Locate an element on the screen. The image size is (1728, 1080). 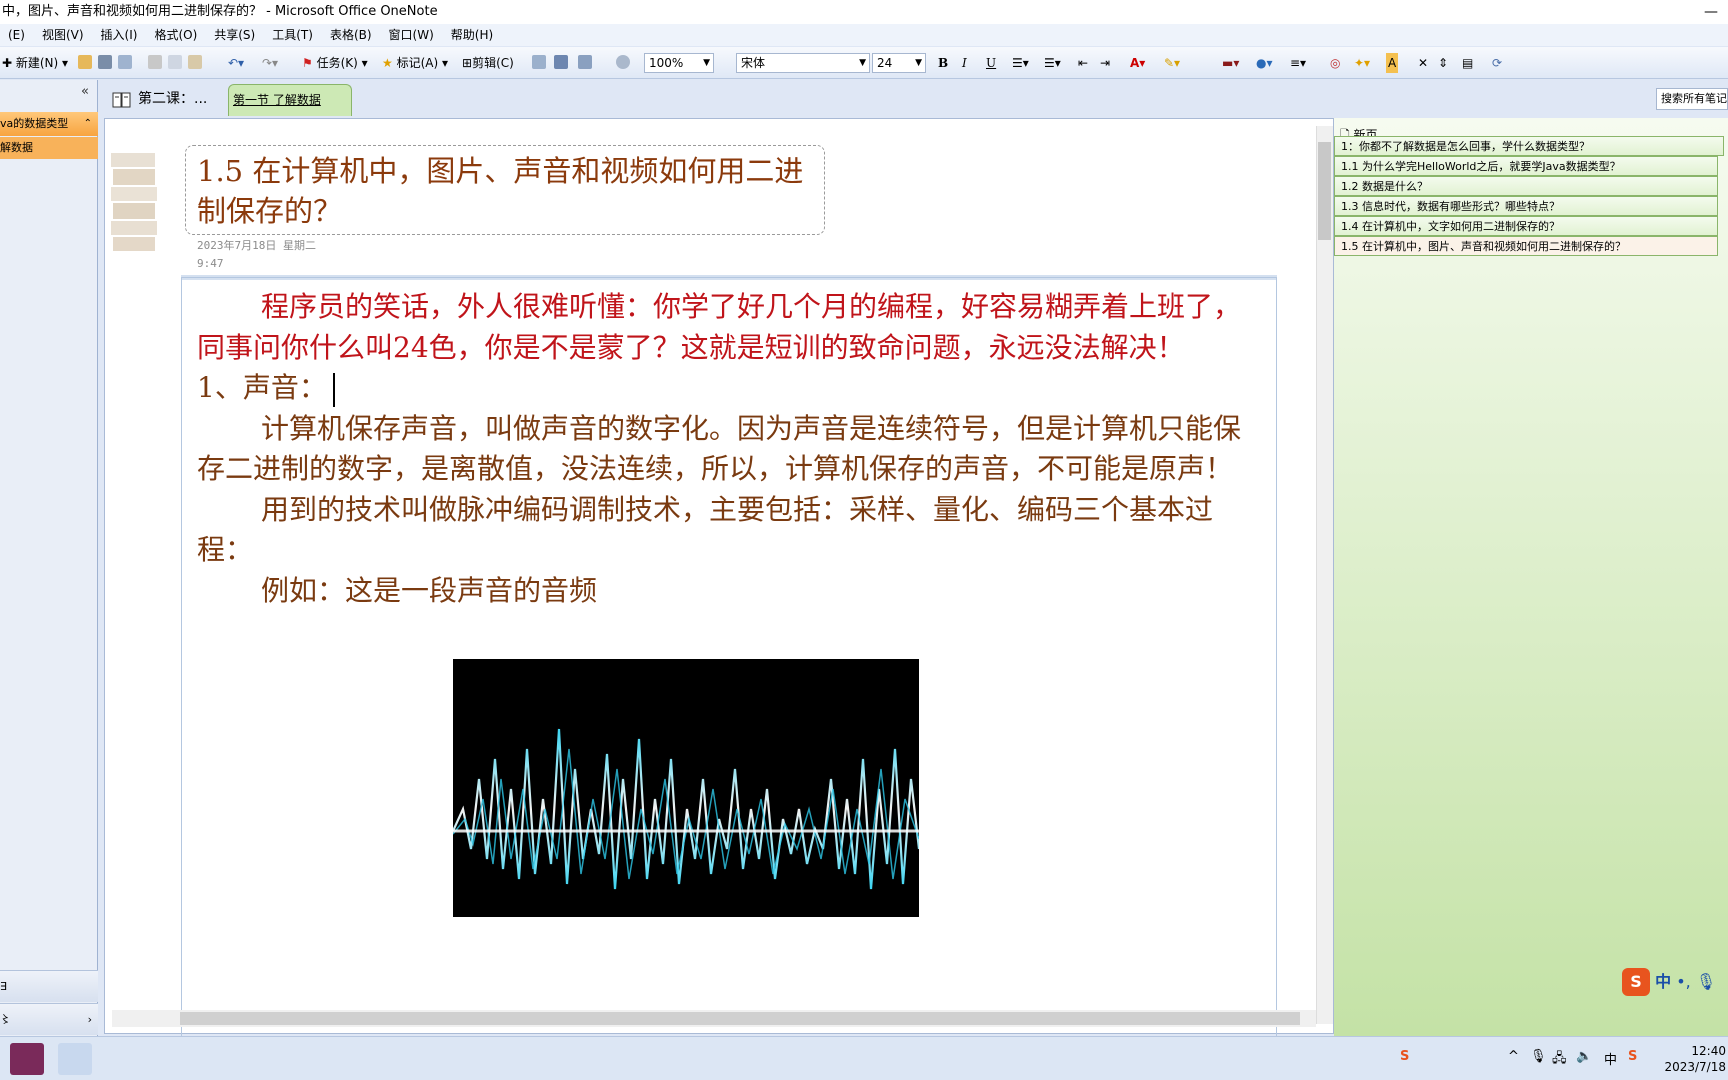
audio-waveform-image is located at coordinates (686, 788).